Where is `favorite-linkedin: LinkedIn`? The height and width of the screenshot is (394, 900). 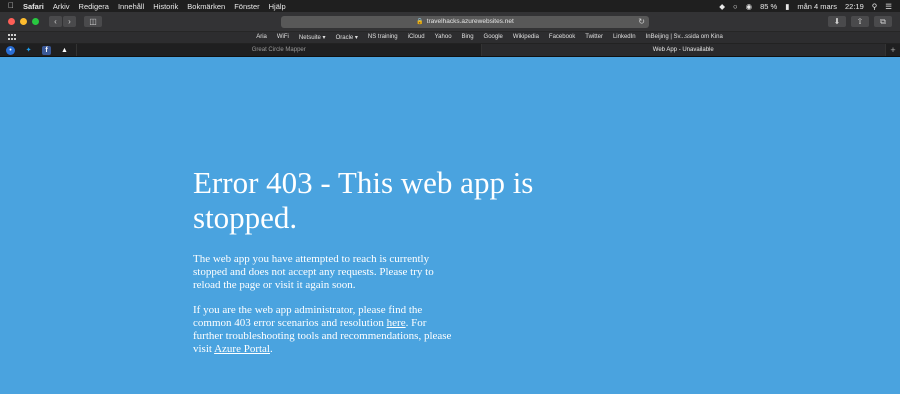 favorite-linkedin: LinkedIn is located at coordinates (624, 37).